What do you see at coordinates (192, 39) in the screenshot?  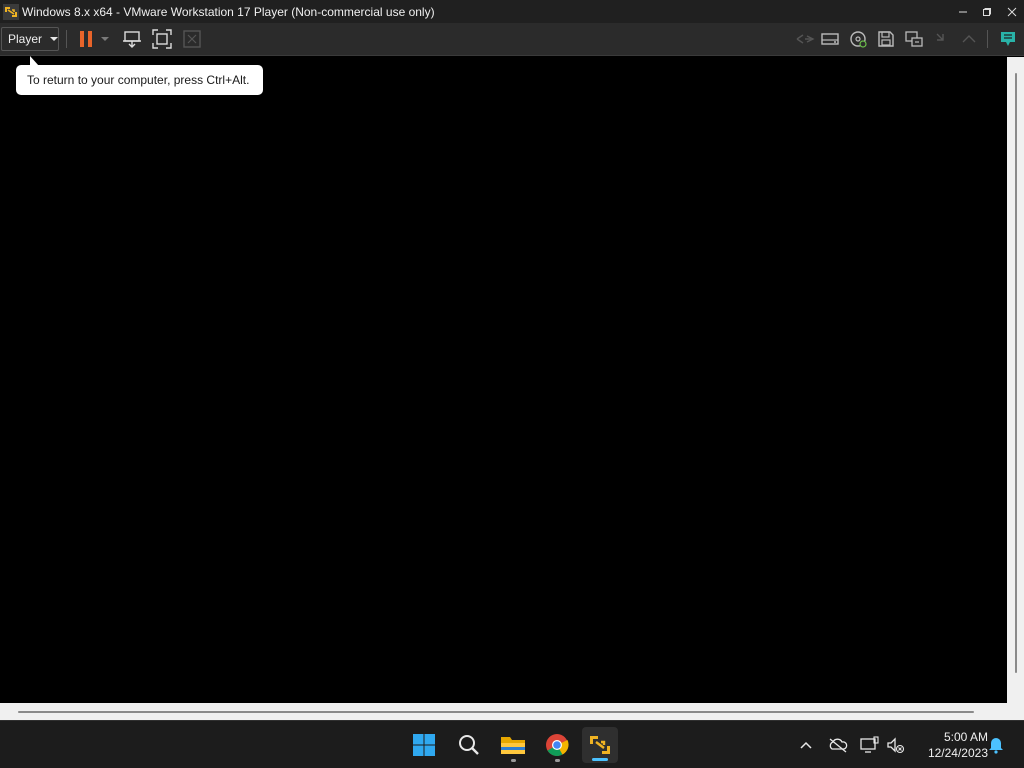 I see `unity-icon` at bounding box center [192, 39].